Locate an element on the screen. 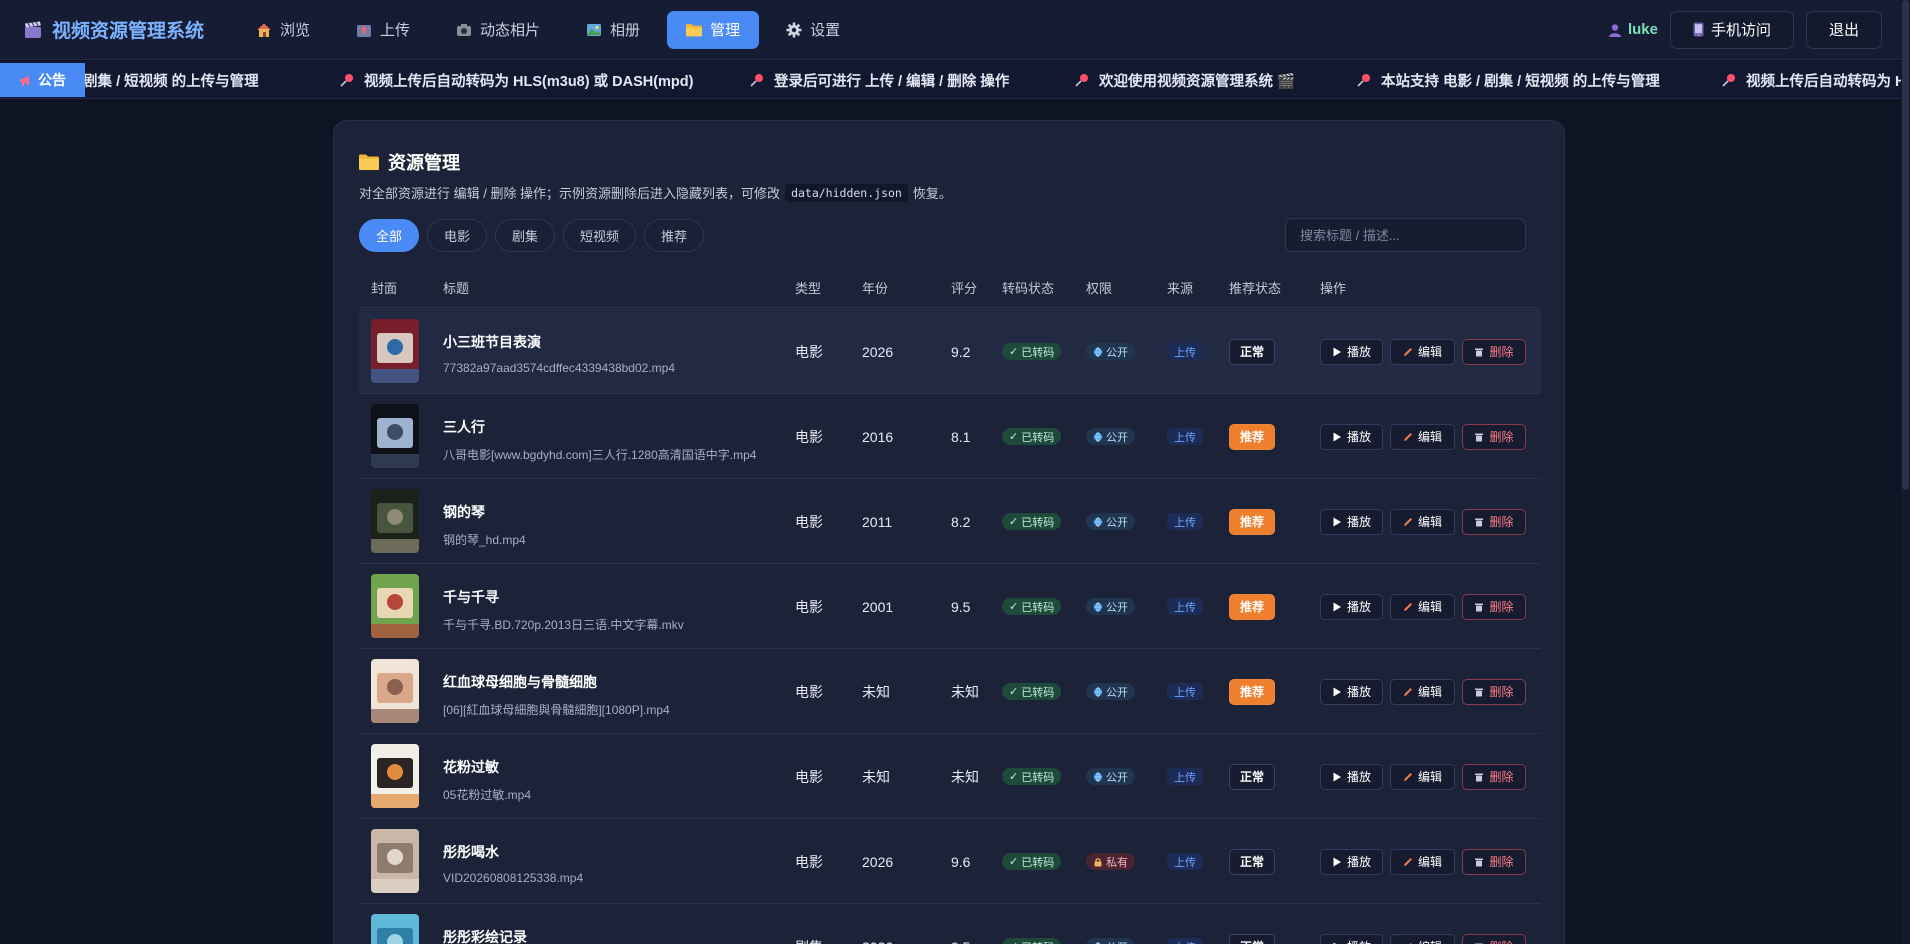 Image resolution: width=1910 pixels, height=944 pixels. permission-cell: 私有 is located at coordinates (1110, 861).